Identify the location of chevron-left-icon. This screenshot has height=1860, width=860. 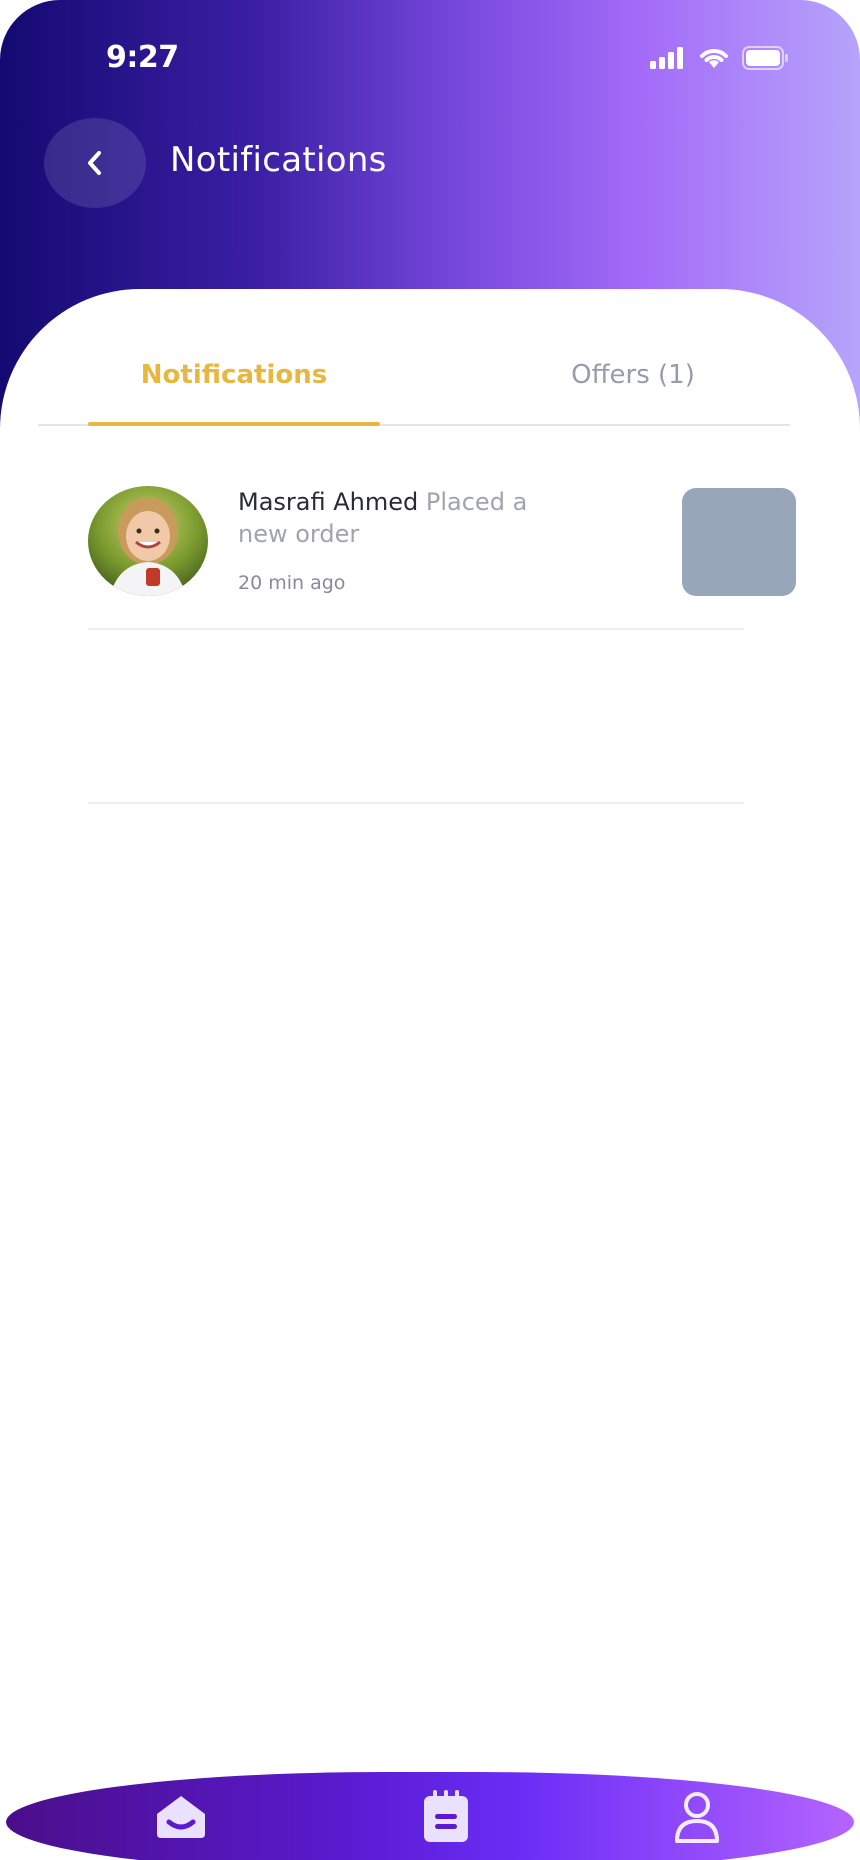
(94, 163).